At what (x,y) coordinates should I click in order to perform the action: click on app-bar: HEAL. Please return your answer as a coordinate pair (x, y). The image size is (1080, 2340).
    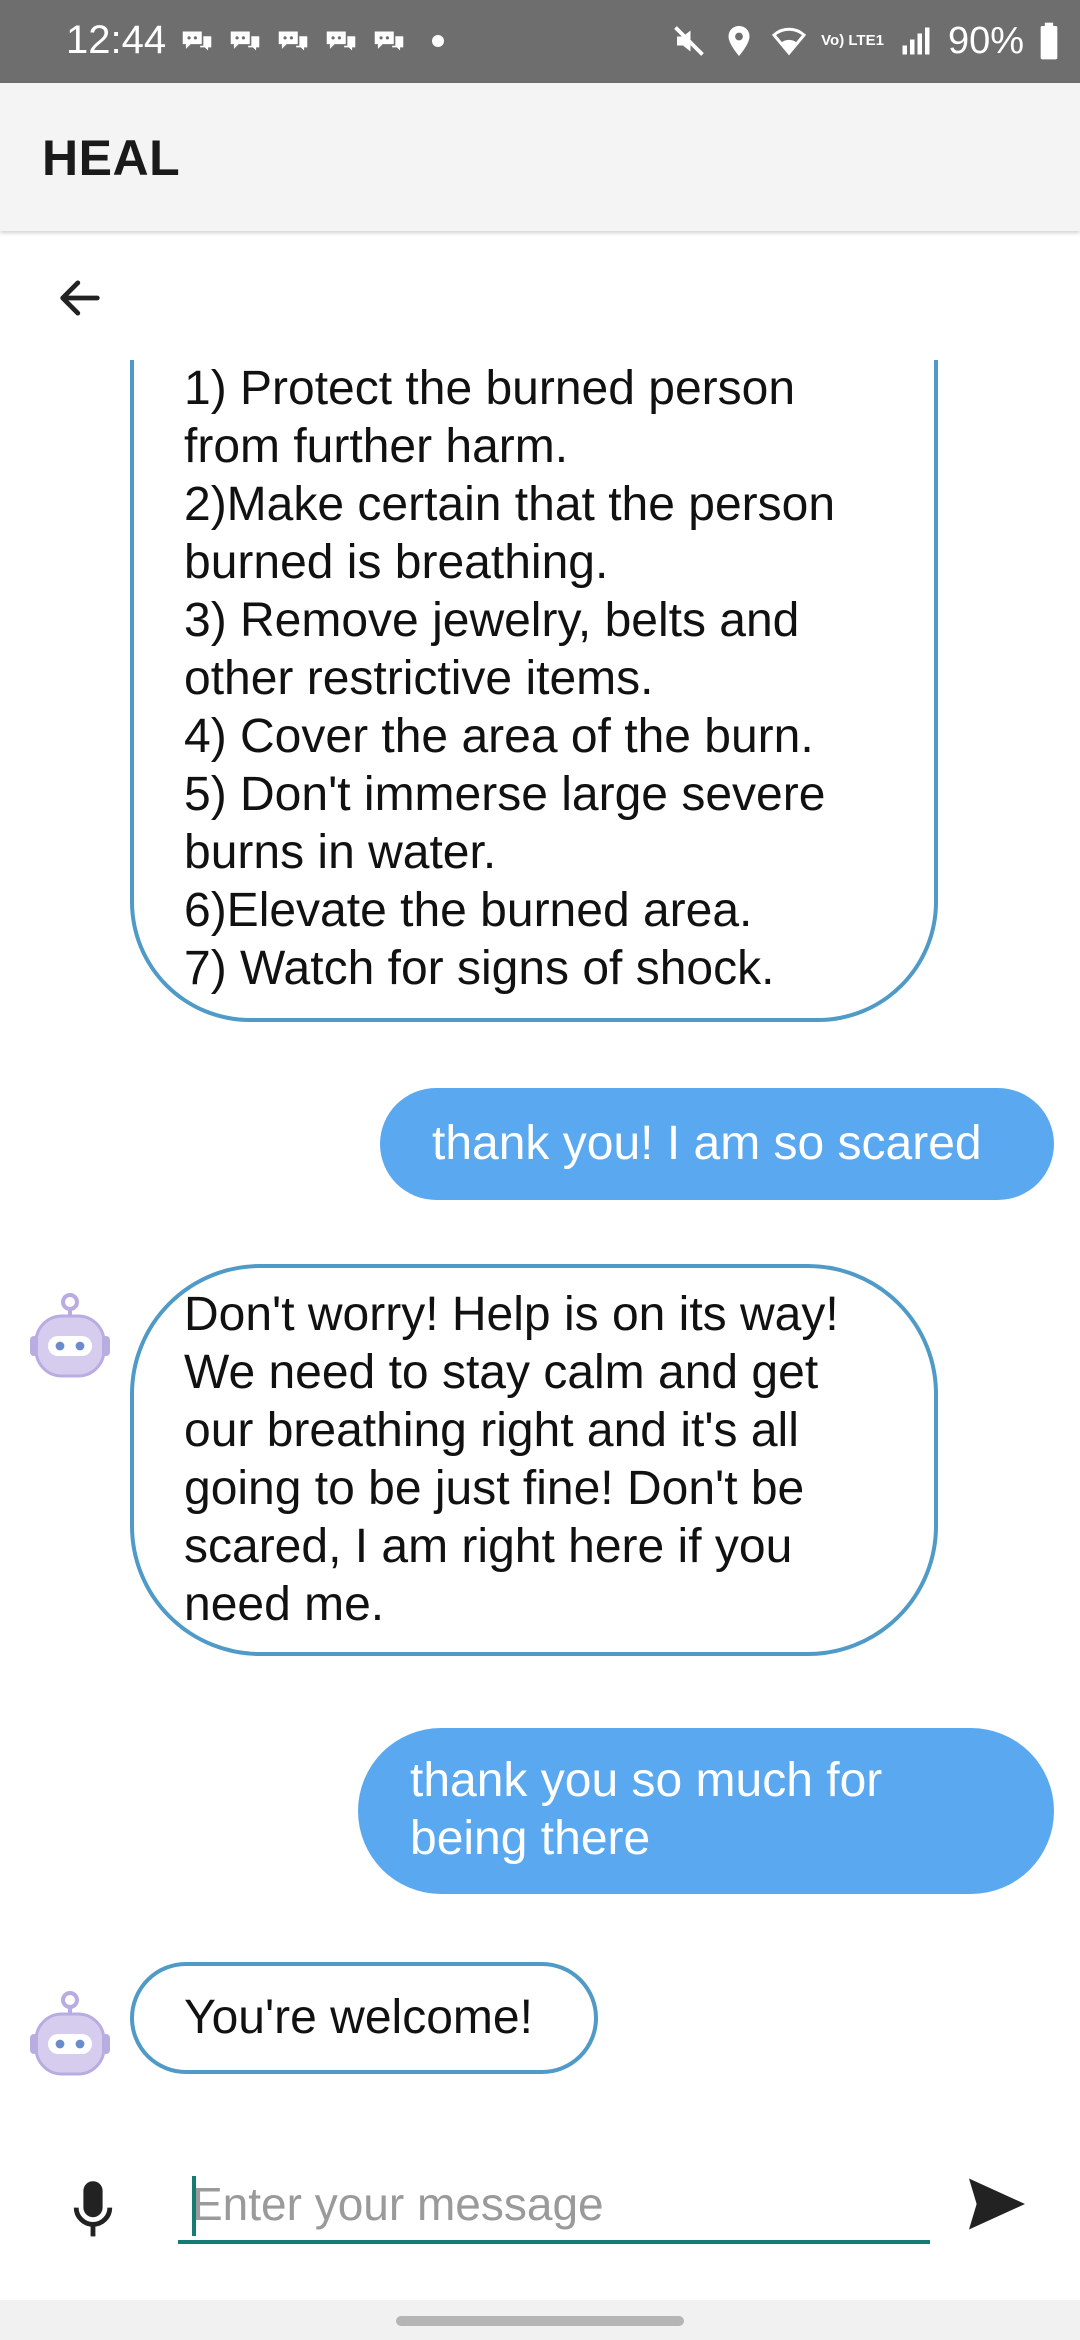
    Looking at the image, I should click on (540, 157).